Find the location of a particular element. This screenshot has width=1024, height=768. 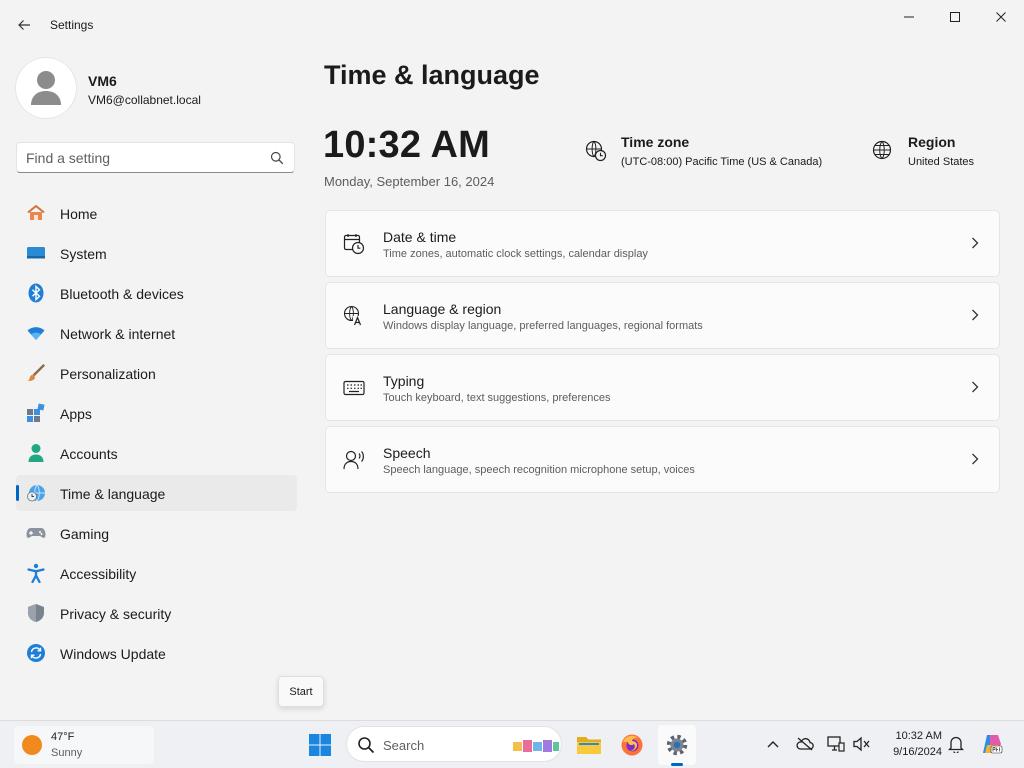

current-date: Monday, September 16, 2024 is located at coordinates (409, 181).